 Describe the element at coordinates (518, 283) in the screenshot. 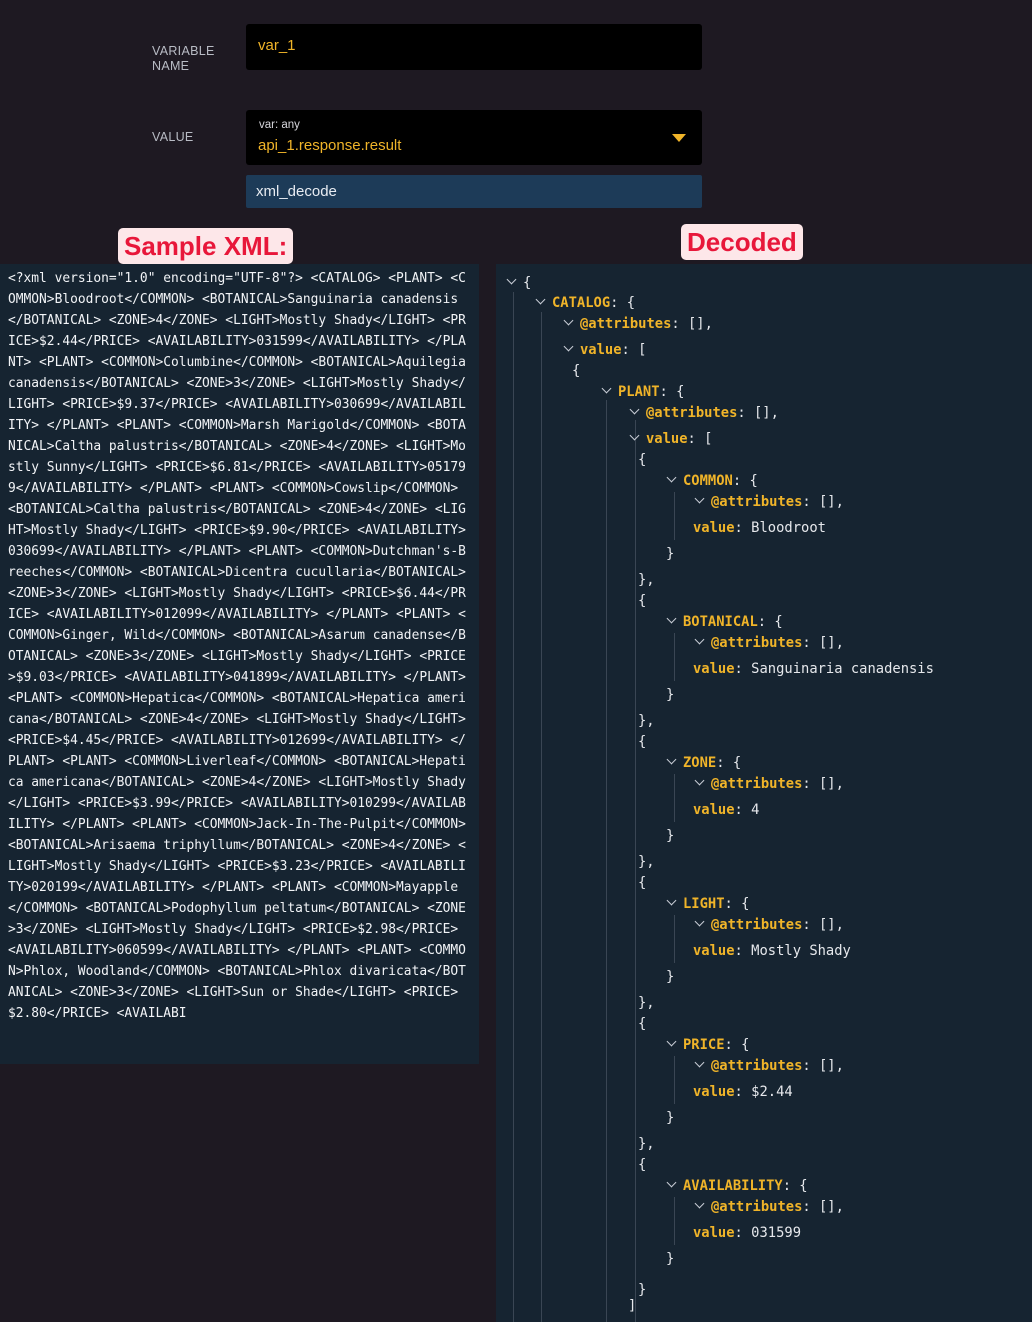

I see `json-root-line: {` at that location.